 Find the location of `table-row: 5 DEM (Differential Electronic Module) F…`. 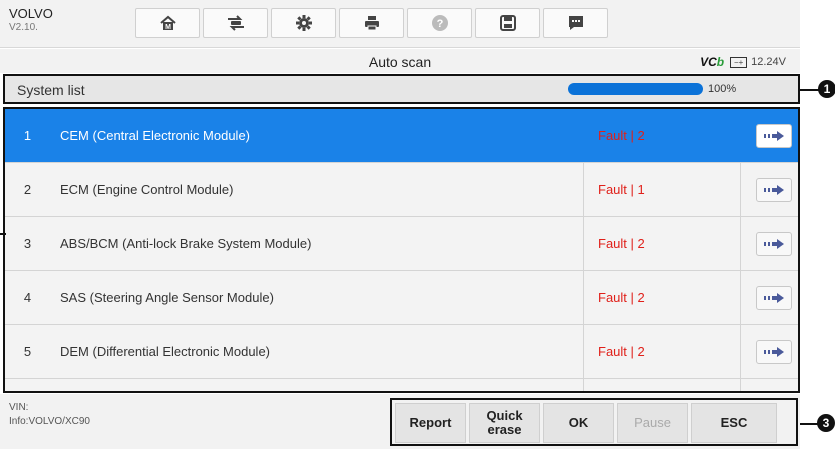

table-row: 5 DEM (Differential Electronic Module) F… is located at coordinates (401, 352).